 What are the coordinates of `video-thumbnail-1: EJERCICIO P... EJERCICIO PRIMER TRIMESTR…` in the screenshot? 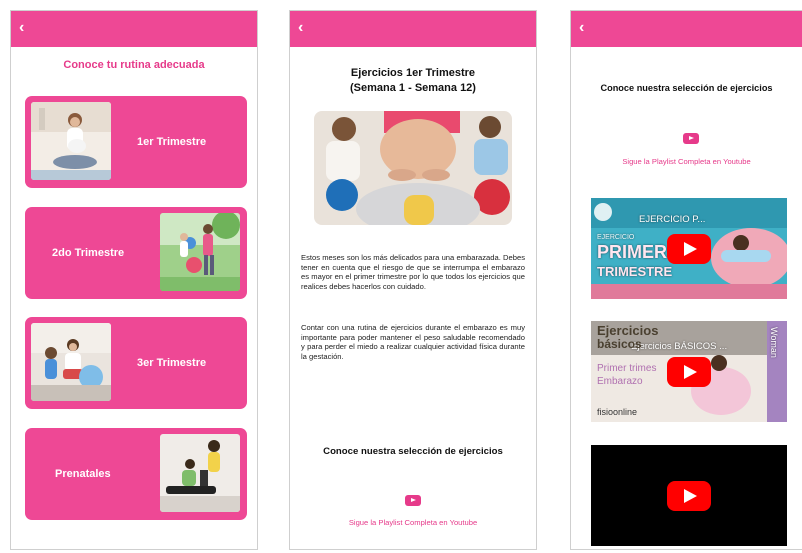 It's located at (689, 248).